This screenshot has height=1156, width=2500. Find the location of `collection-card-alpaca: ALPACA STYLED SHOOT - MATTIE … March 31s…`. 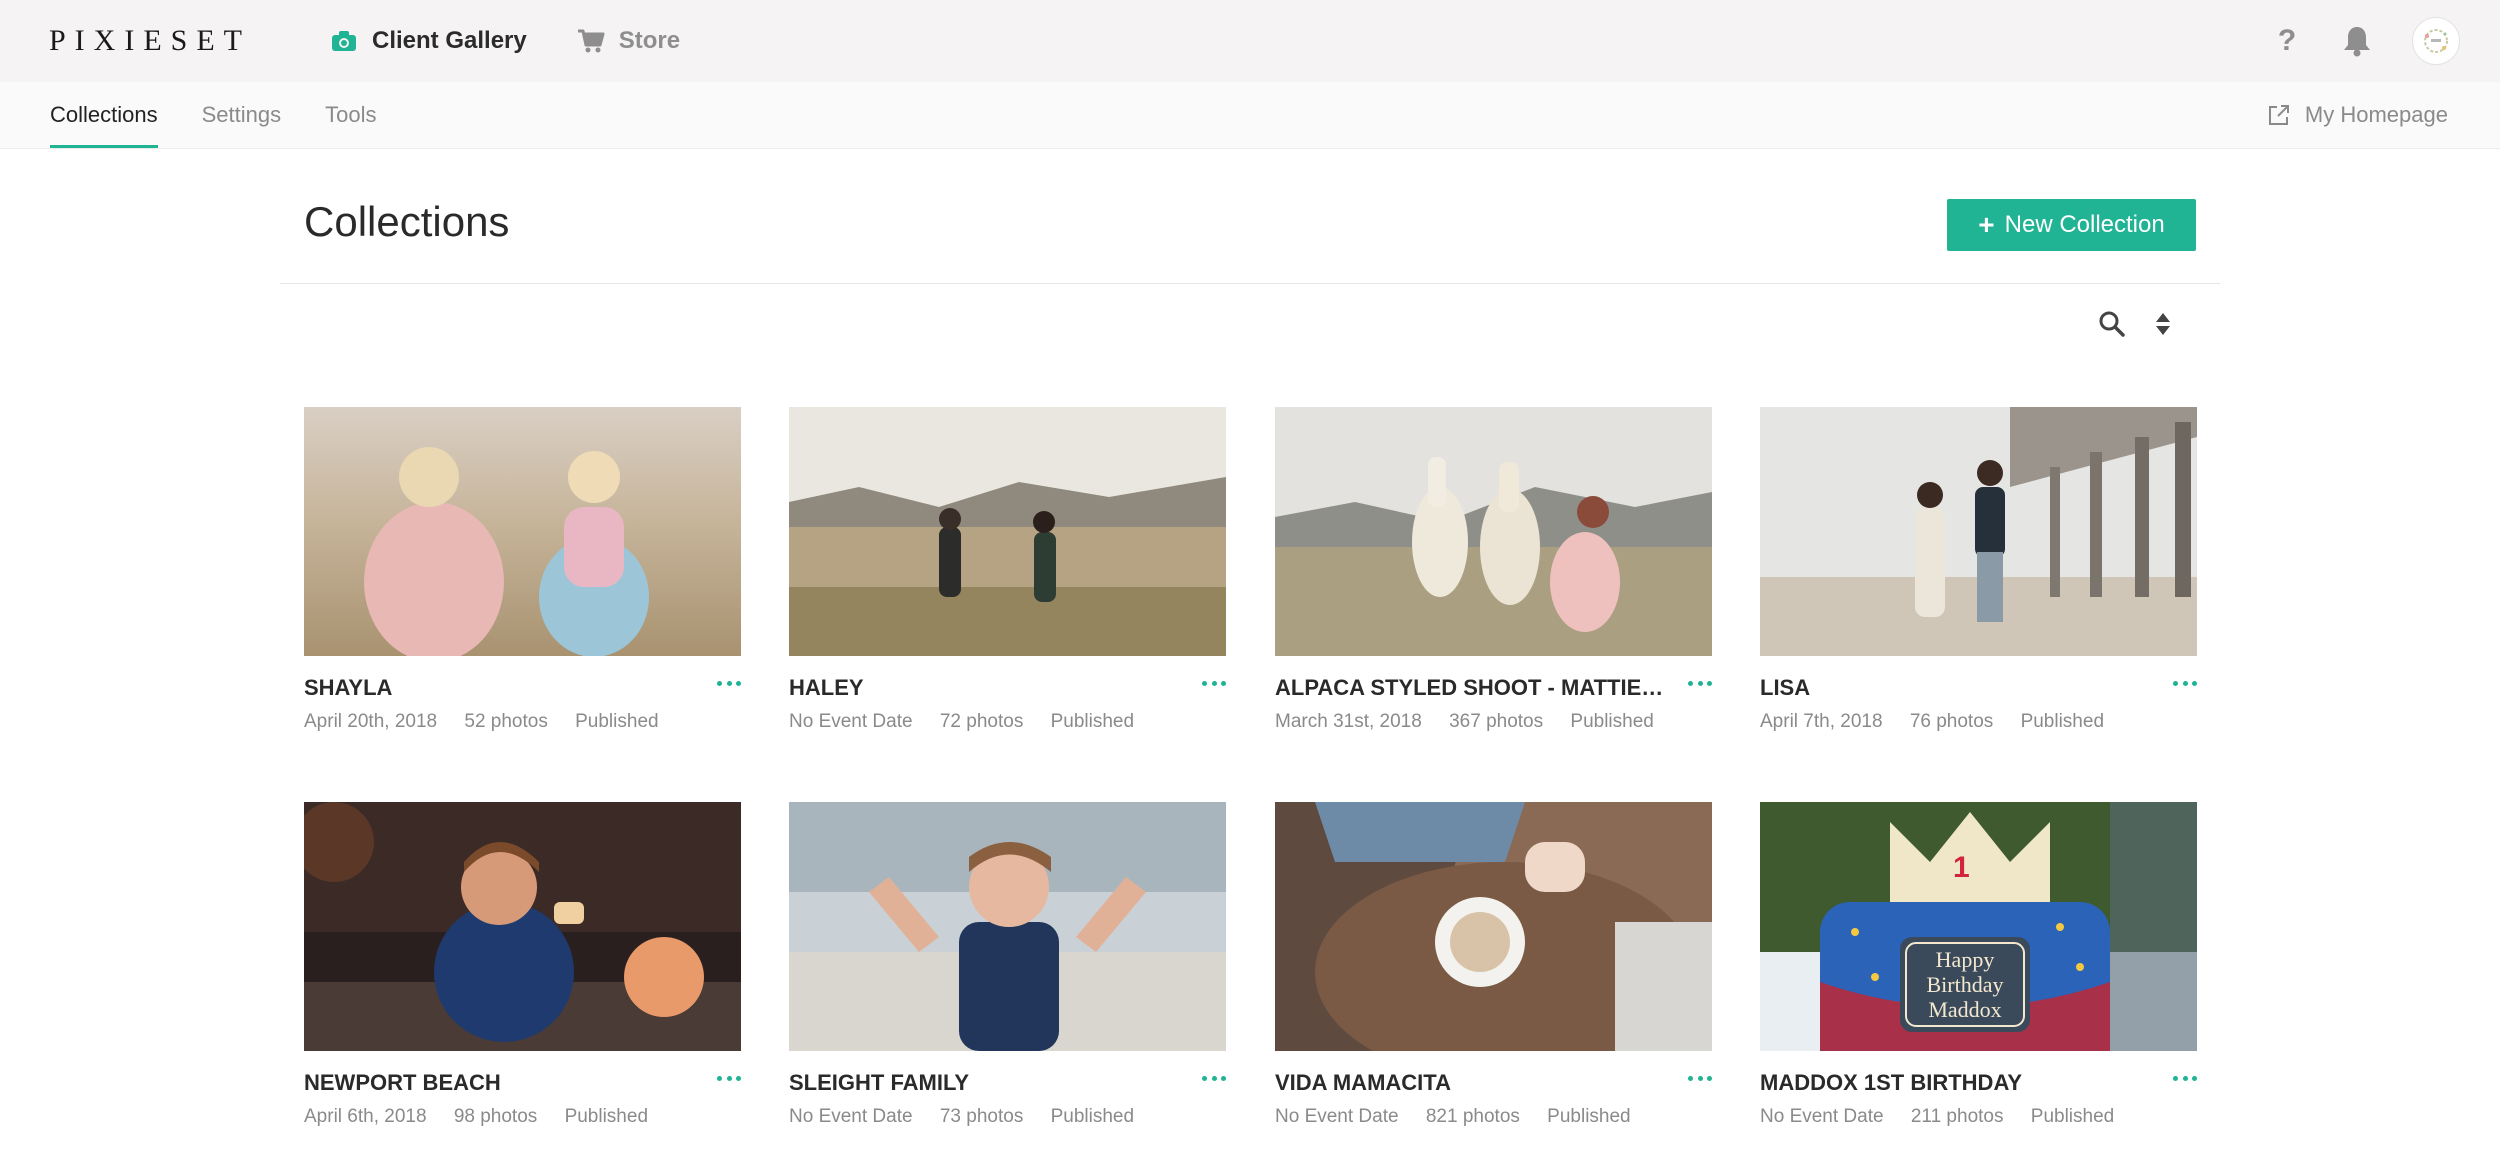

collection-card-alpaca: ALPACA STYLED SHOOT - MATTIE … March 31s… is located at coordinates (1493, 571).